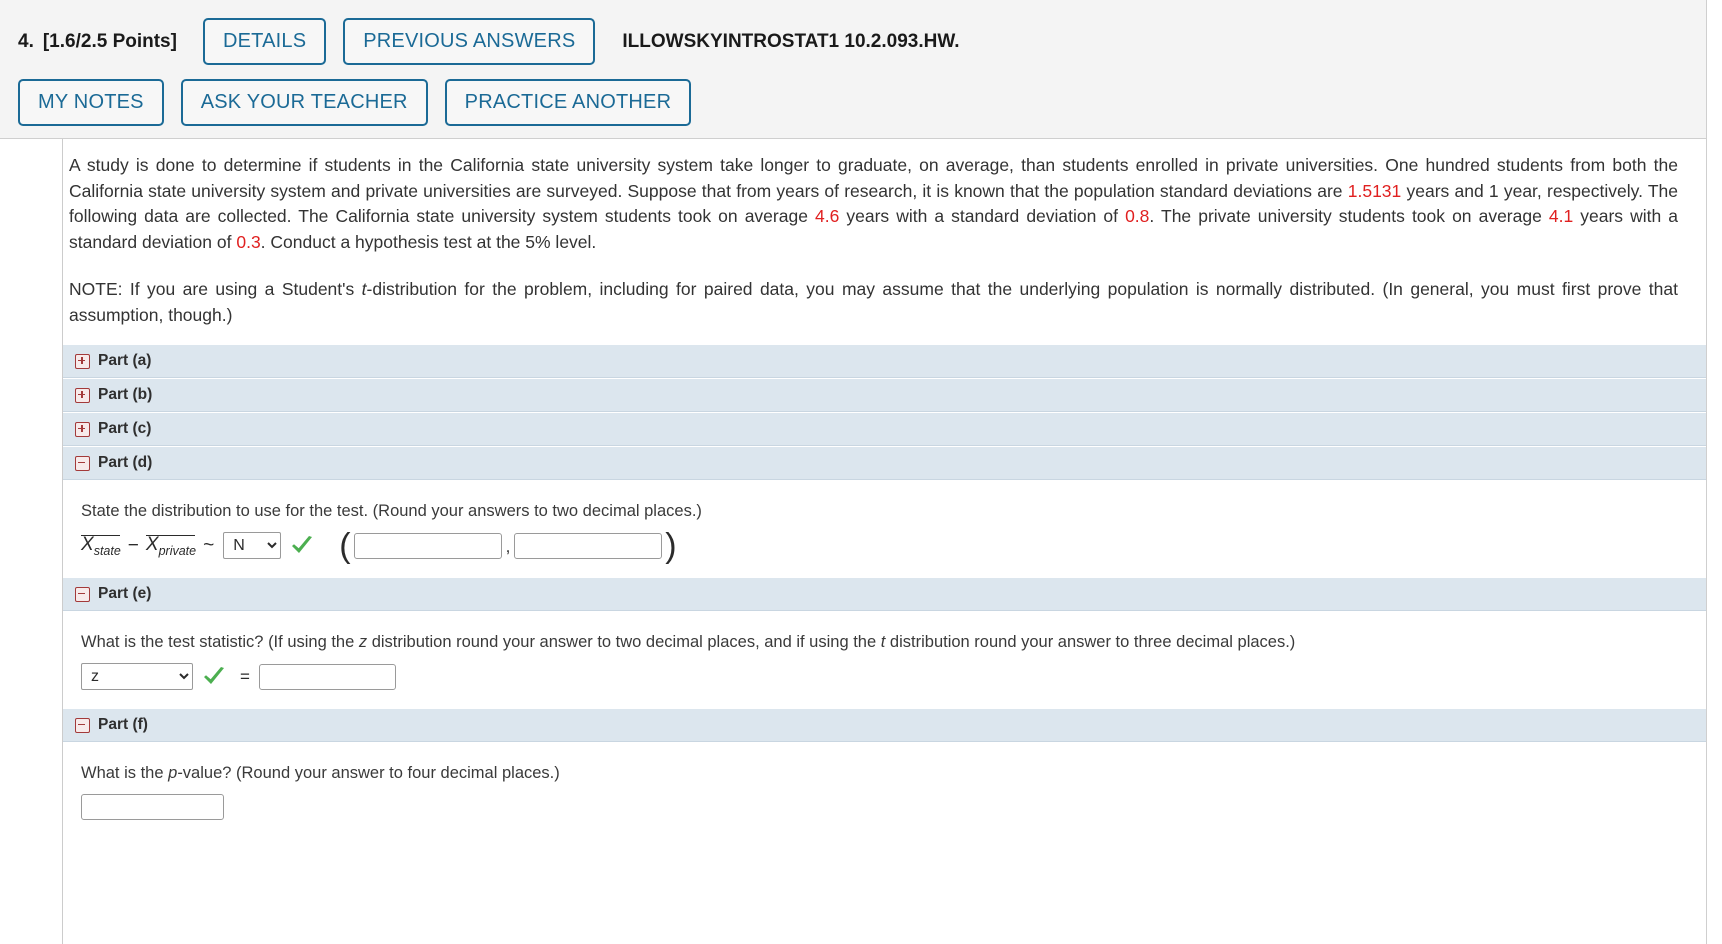 The height and width of the screenshot is (944, 1722). I want to click on part-header-f: Part (f), so click(884, 725).